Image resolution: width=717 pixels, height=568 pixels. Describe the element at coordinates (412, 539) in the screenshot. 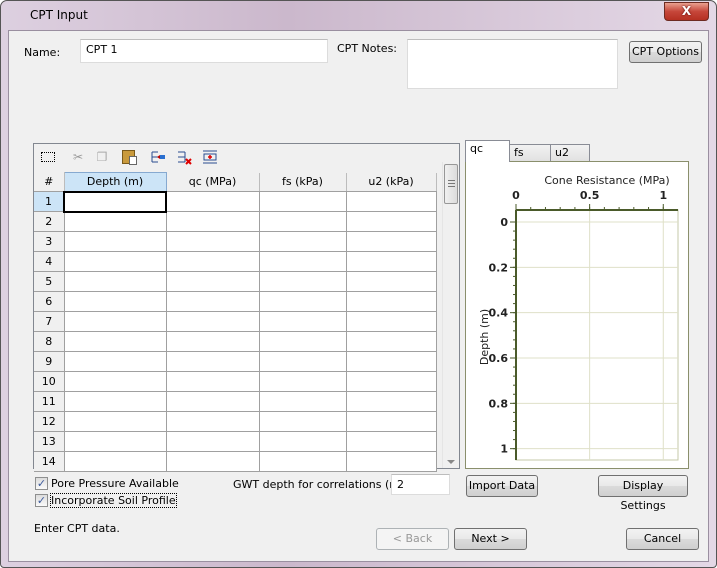

I see `back-button: < Back` at that location.